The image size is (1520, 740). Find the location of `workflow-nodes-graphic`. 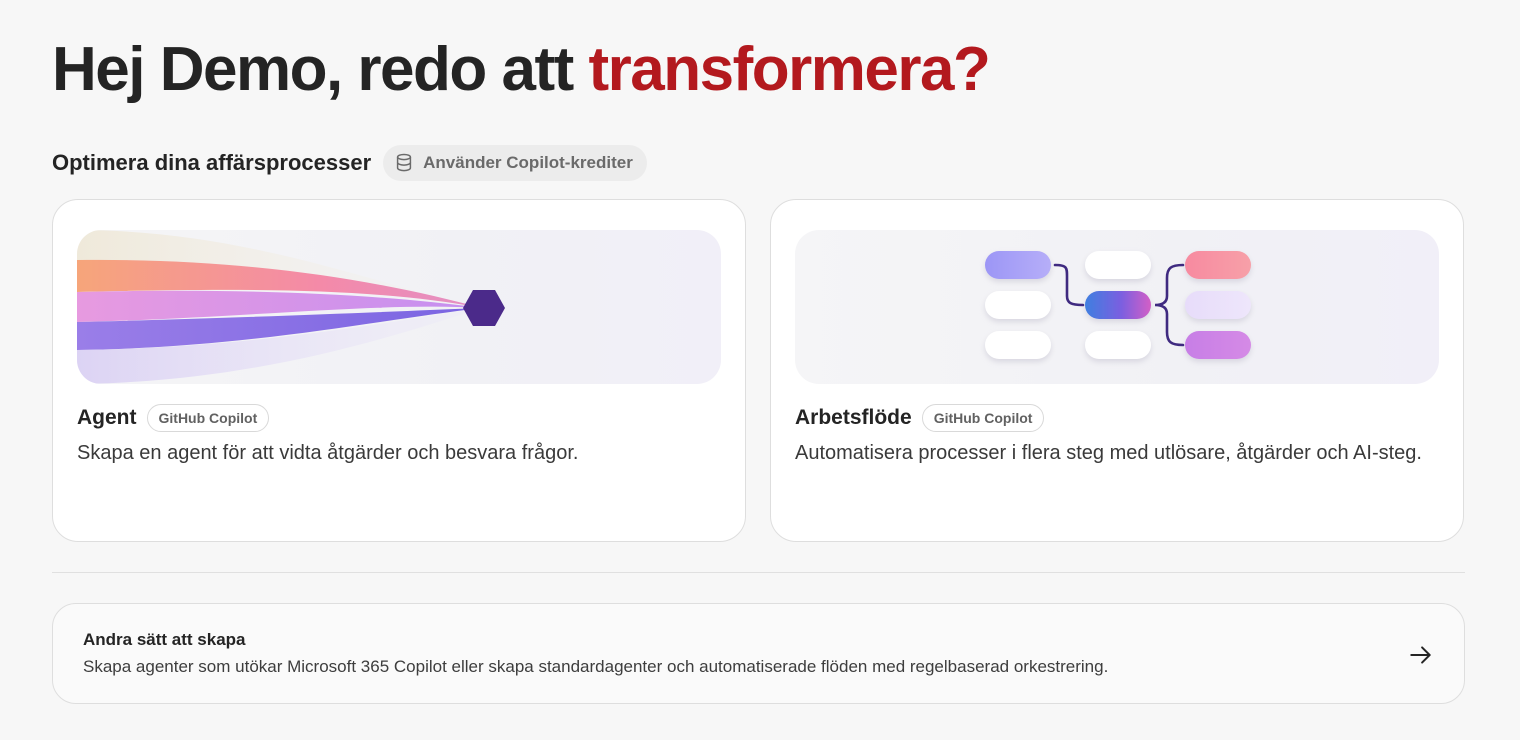

workflow-nodes-graphic is located at coordinates (1118, 305).